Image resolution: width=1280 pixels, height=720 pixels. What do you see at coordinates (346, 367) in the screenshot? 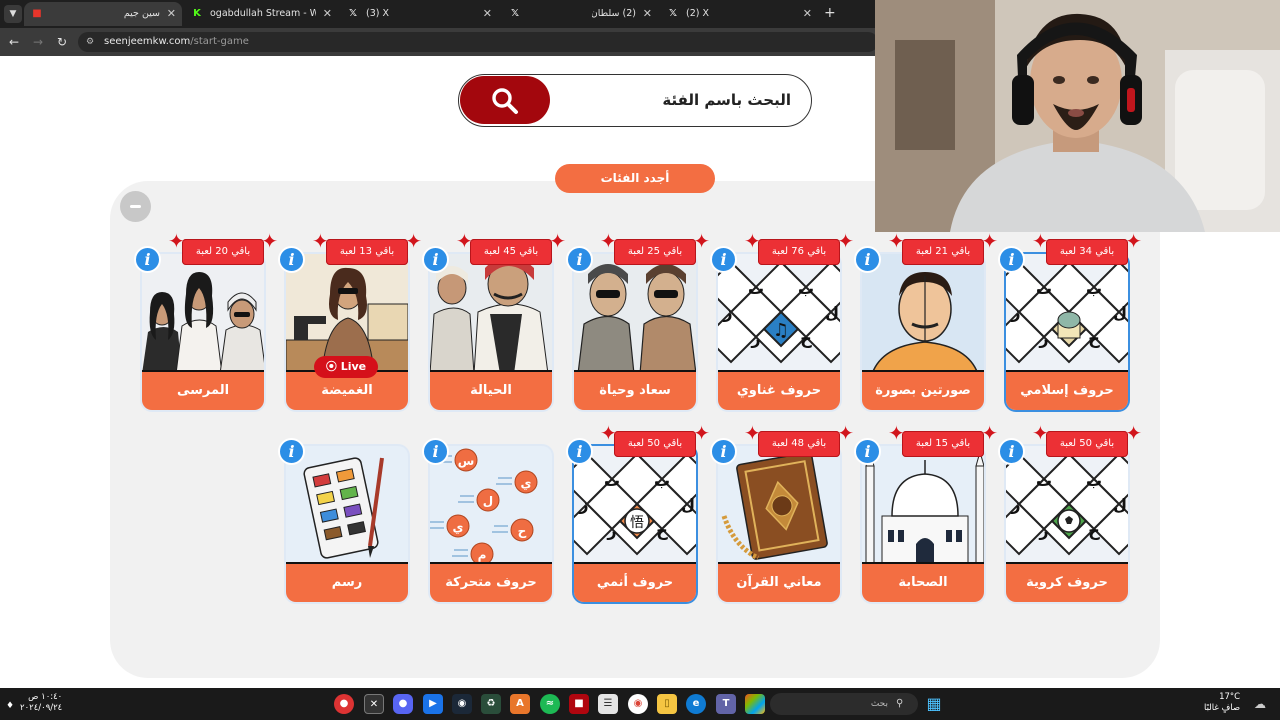
I see `live-badge: ⦿ Live` at bounding box center [346, 367].